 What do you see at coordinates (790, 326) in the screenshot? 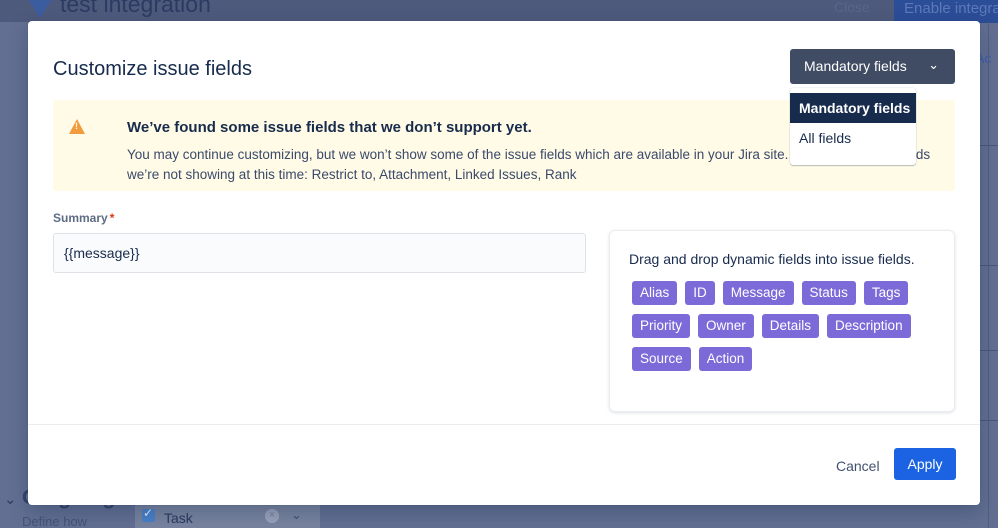
I see `field-tag: Details` at bounding box center [790, 326].